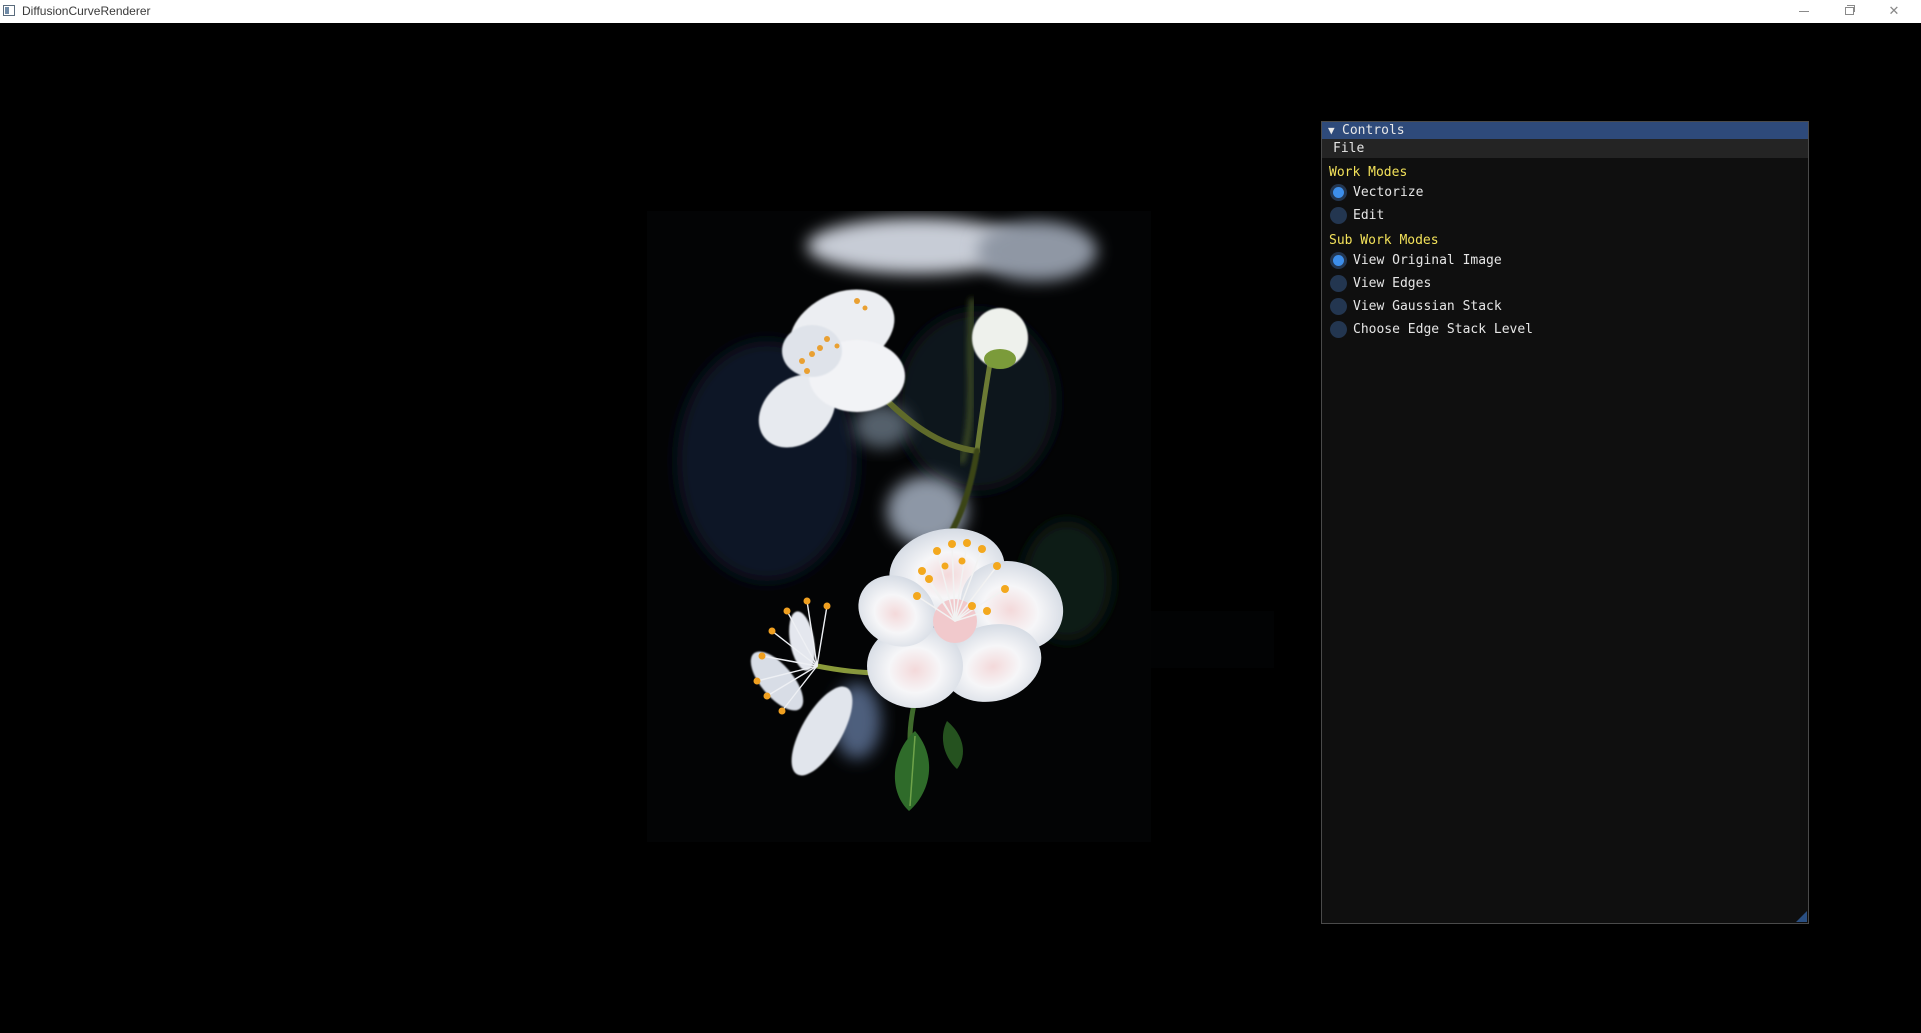 This screenshot has width=1921, height=1033. Describe the element at coordinates (1212, 639) in the screenshot. I see `photo-edge-extension` at that location.